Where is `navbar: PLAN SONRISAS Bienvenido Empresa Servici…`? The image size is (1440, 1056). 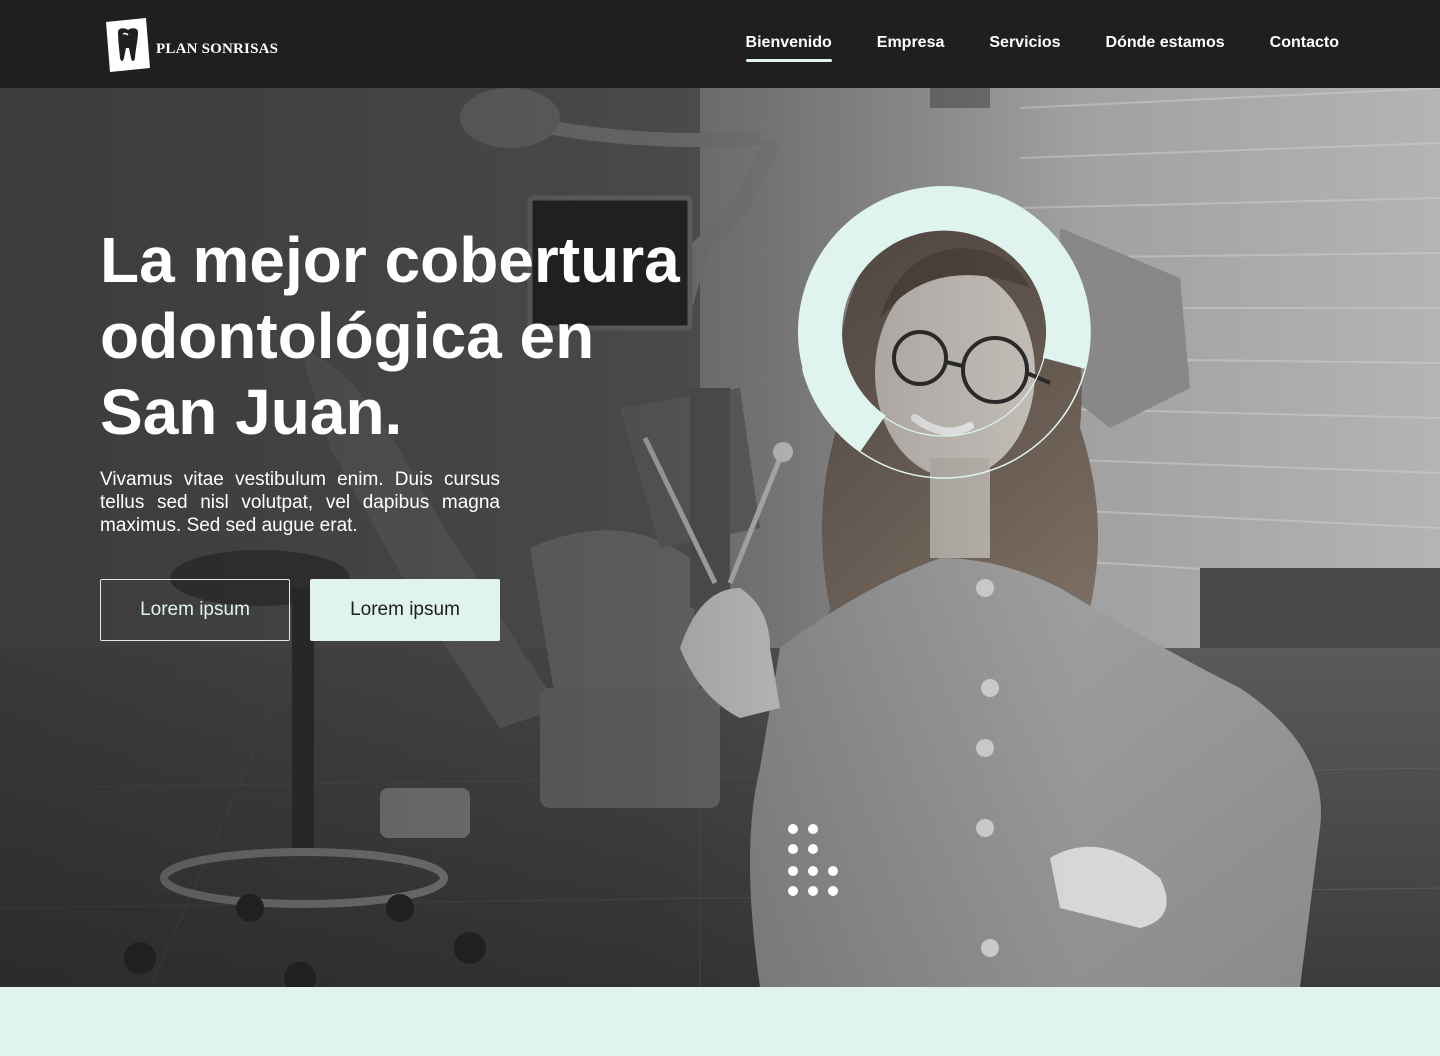
navbar: PLAN SONRISAS Bienvenido Empresa Servici… is located at coordinates (720, 44).